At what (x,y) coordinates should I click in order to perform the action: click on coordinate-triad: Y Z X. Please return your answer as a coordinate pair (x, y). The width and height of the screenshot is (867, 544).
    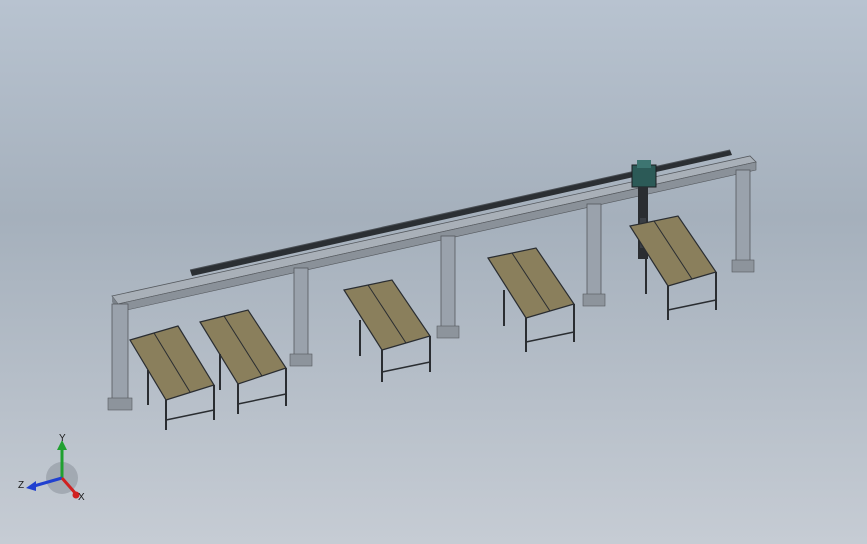
    Looking at the image, I should click on (51, 468).